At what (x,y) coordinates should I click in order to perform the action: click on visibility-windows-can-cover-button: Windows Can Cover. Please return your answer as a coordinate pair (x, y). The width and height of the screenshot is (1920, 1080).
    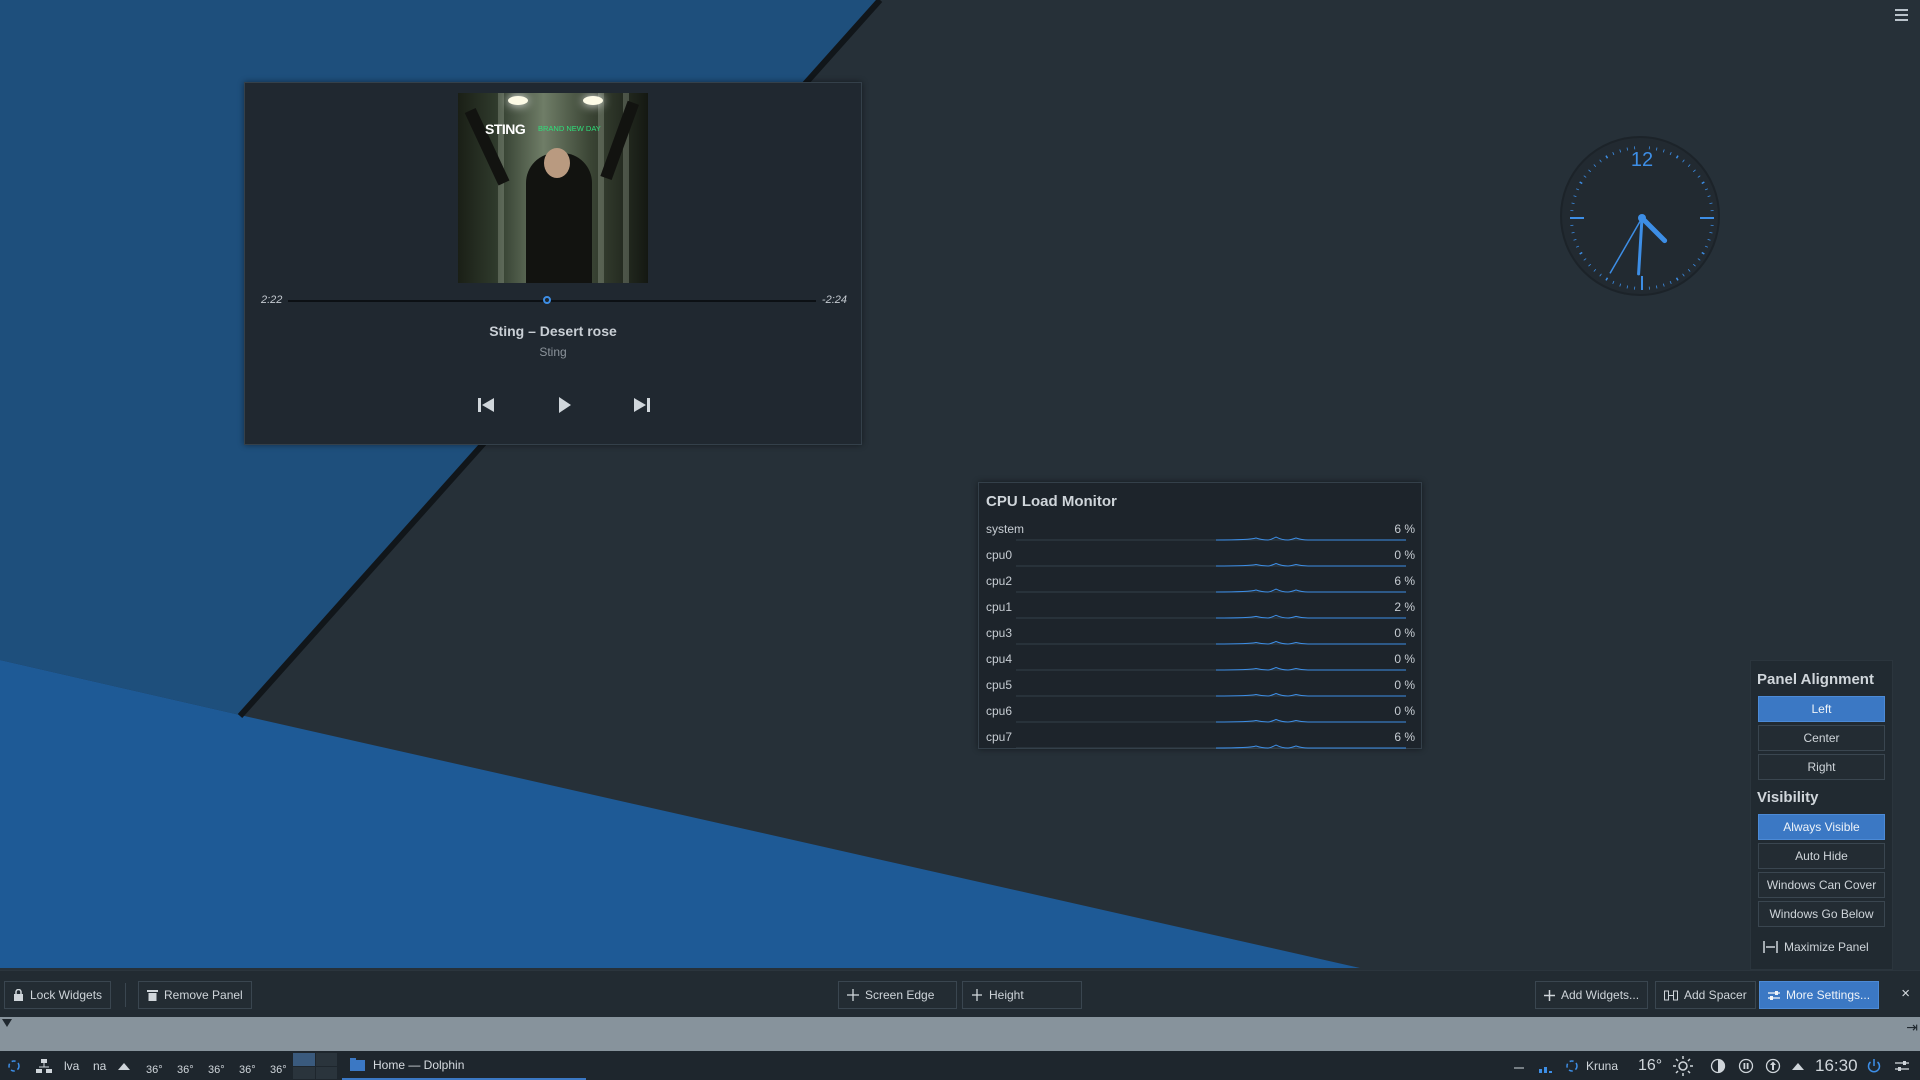
    Looking at the image, I should click on (1821, 885).